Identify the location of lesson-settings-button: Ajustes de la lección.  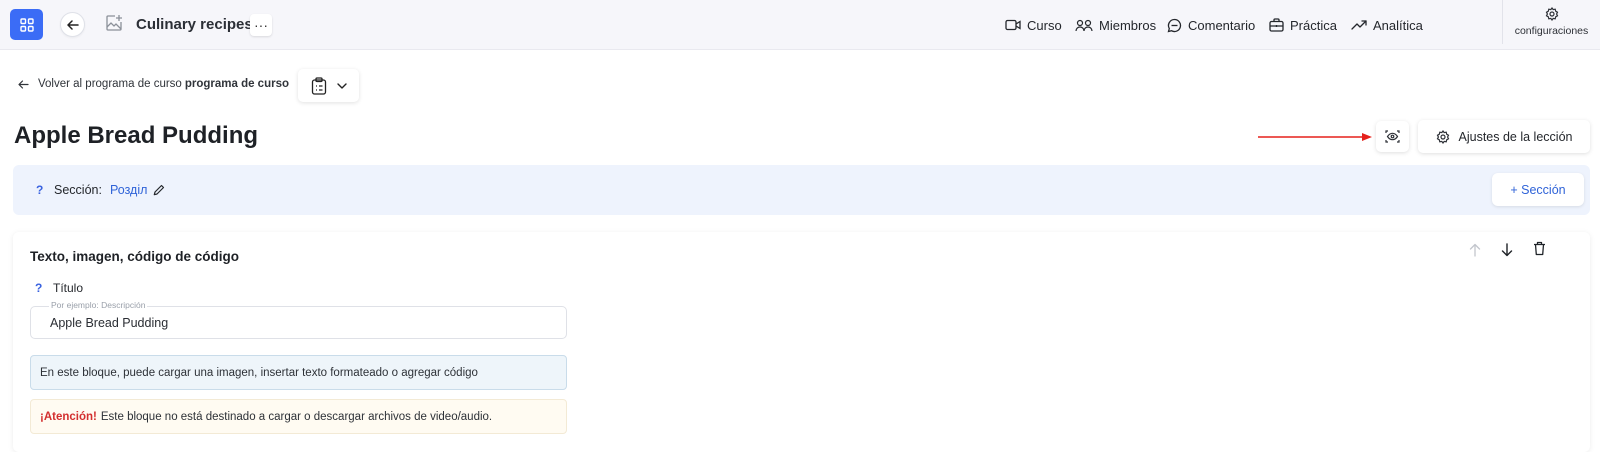
(1504, 136).